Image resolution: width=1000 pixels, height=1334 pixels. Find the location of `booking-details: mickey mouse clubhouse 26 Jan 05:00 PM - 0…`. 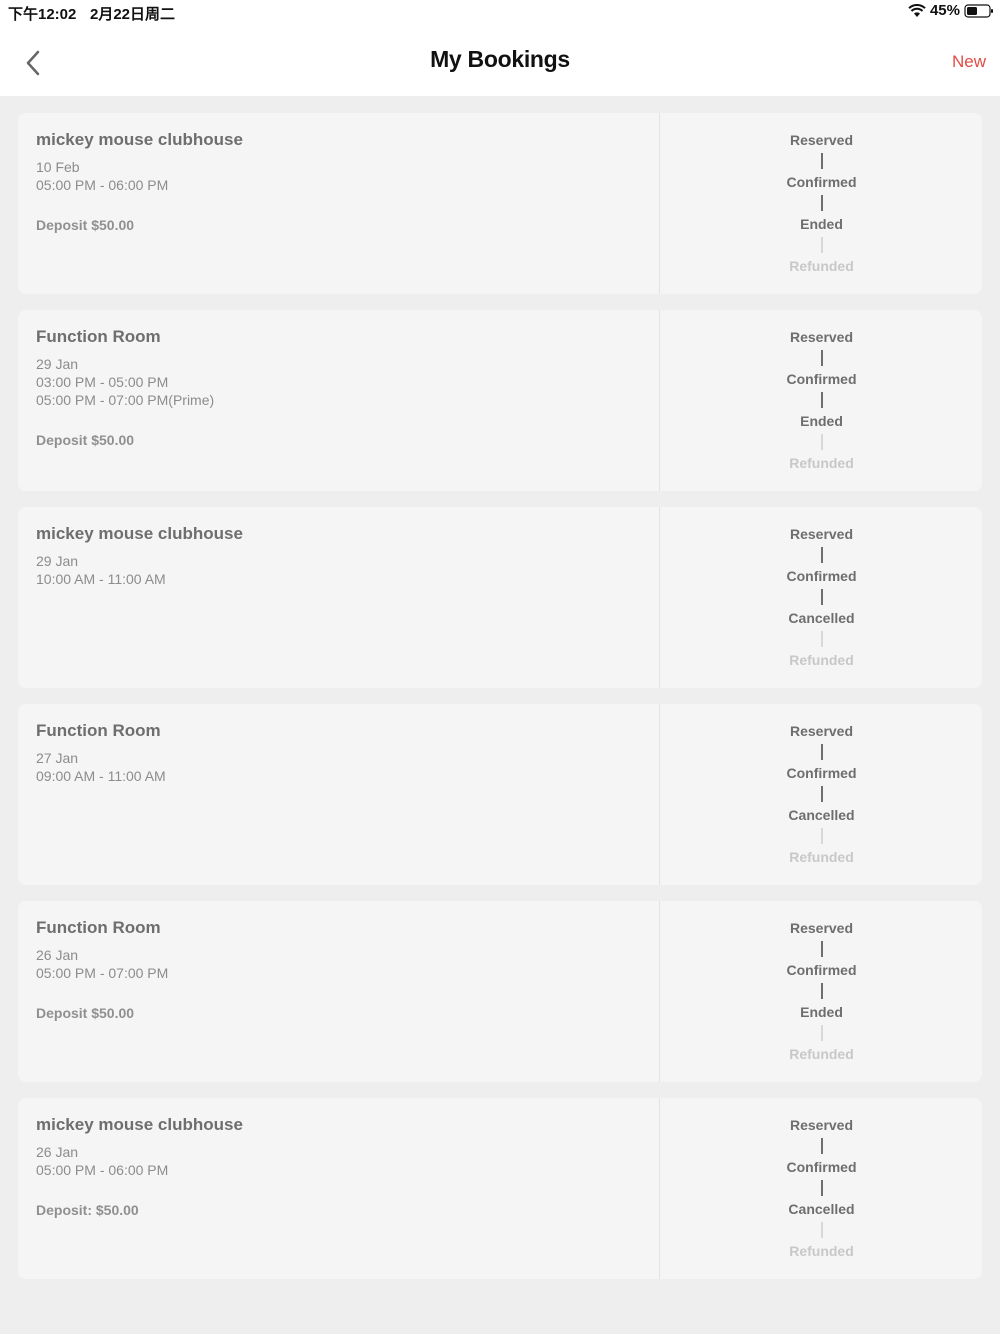

booking-details: mickey mouse clubhouse 26 Jan 05:00 PM - 0… is located at coordinates (339, 1188).